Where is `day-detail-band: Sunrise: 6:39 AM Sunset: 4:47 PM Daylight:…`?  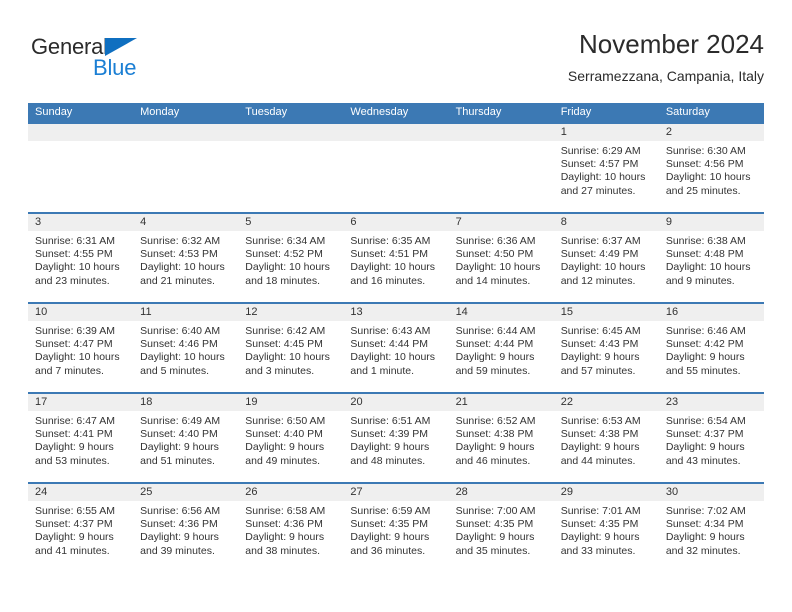 day-detail-band: Sunrise: 6:39 AM Sunset: 4:47 PM Daylight:… is located at coordinates (396, 356).